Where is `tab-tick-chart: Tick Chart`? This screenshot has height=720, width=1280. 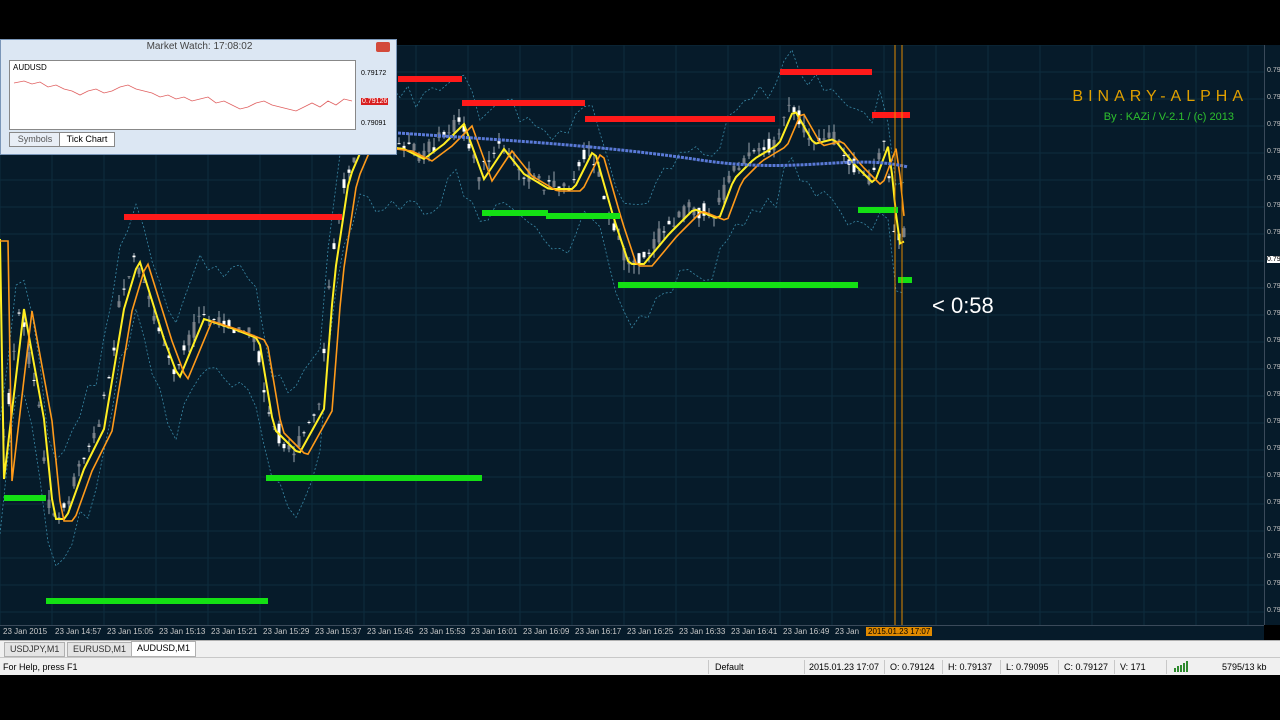 tab-tick-chart: Tick Chart is located at coordinates (87, 139).